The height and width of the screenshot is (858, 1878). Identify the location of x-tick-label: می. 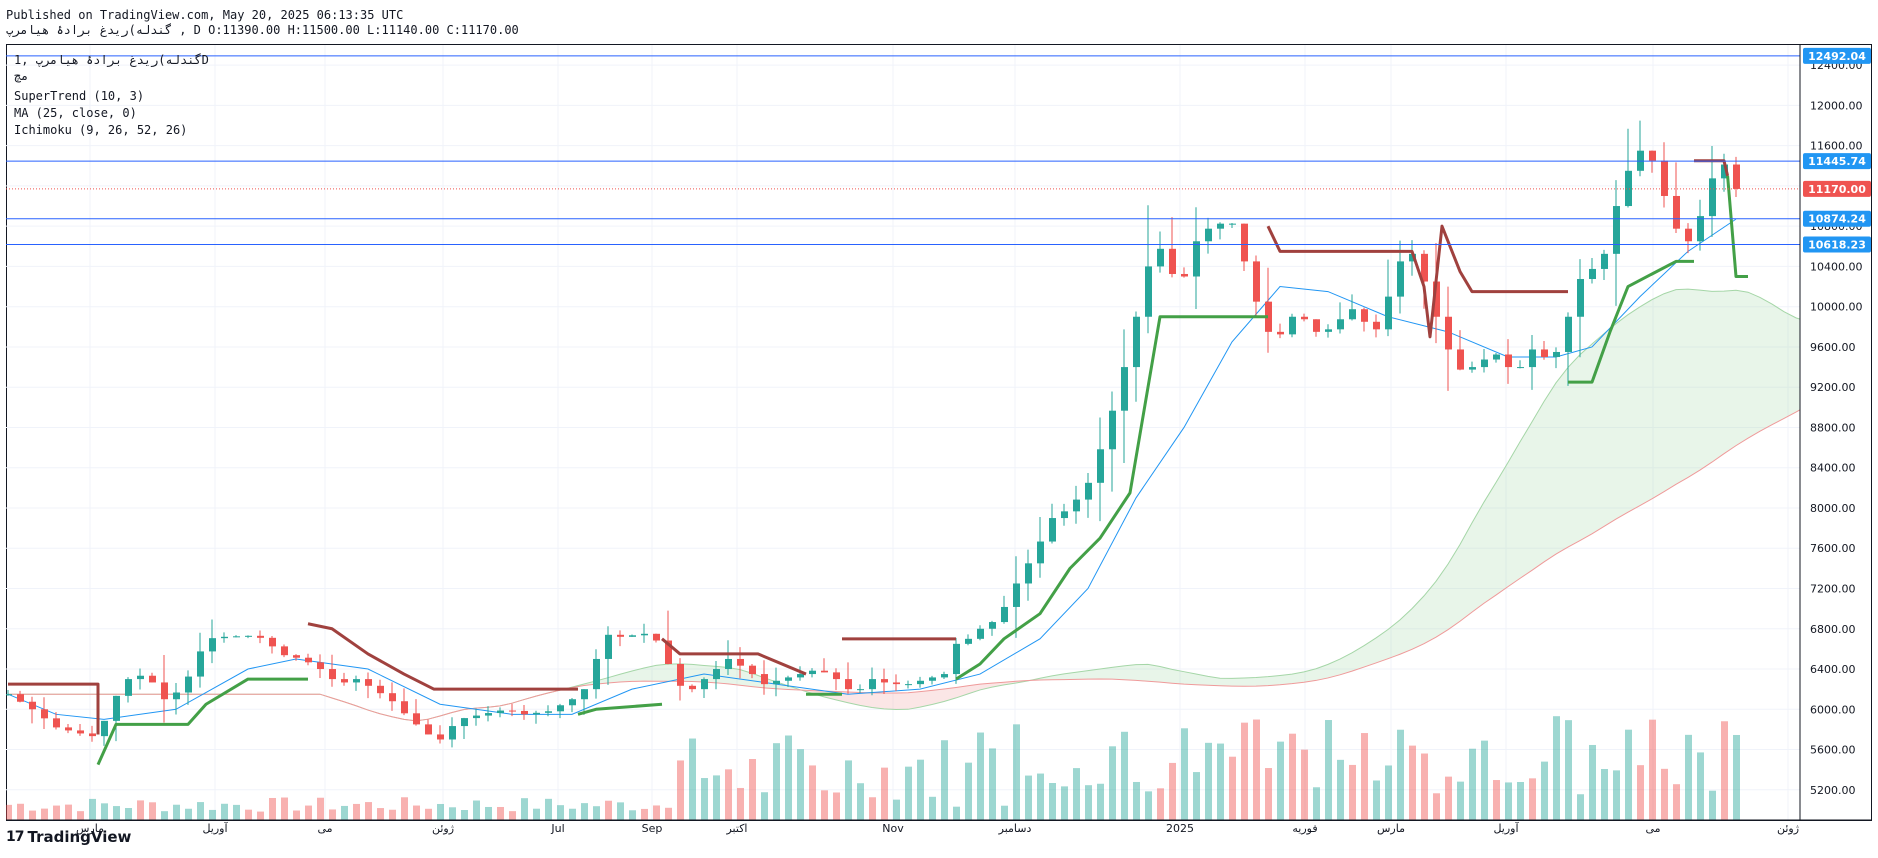
(1652, 828).